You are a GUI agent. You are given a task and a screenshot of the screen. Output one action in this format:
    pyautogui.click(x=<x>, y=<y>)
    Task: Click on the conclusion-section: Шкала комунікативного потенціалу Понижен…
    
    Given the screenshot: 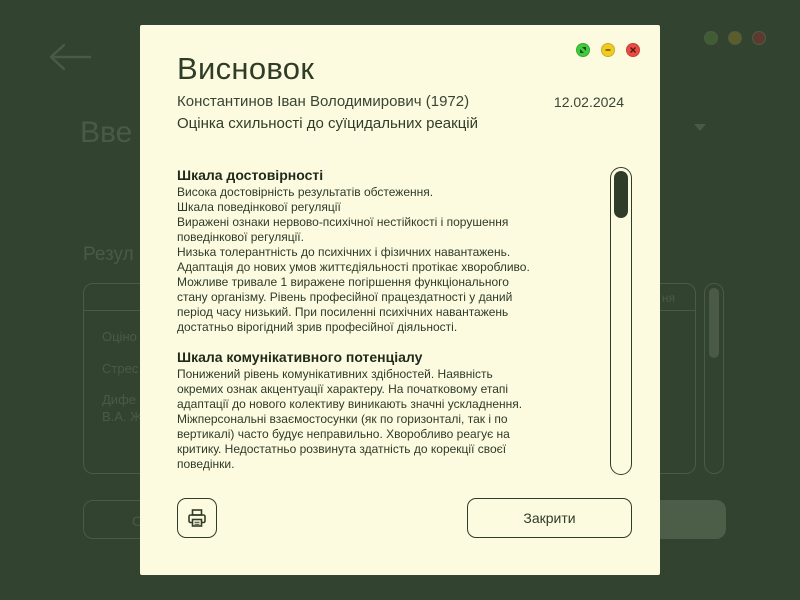 What is the action you would take?
    pyautogui.click(x=387, y=410)
    